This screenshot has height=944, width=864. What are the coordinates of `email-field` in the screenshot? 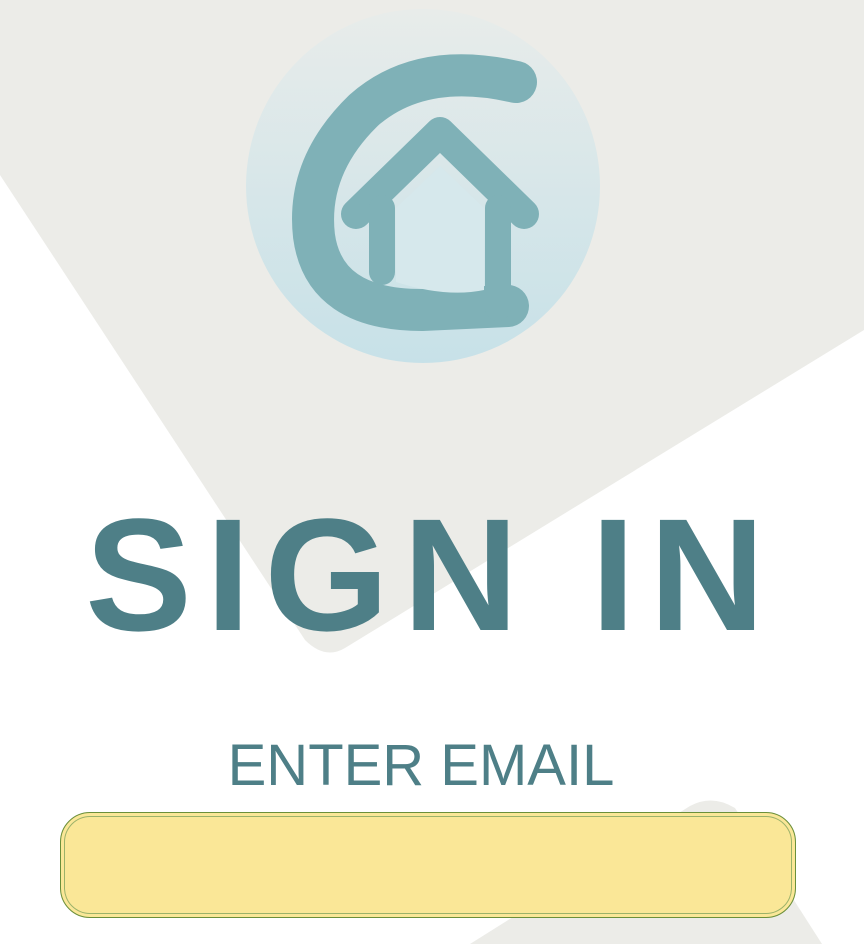 It's located at (428, 865).